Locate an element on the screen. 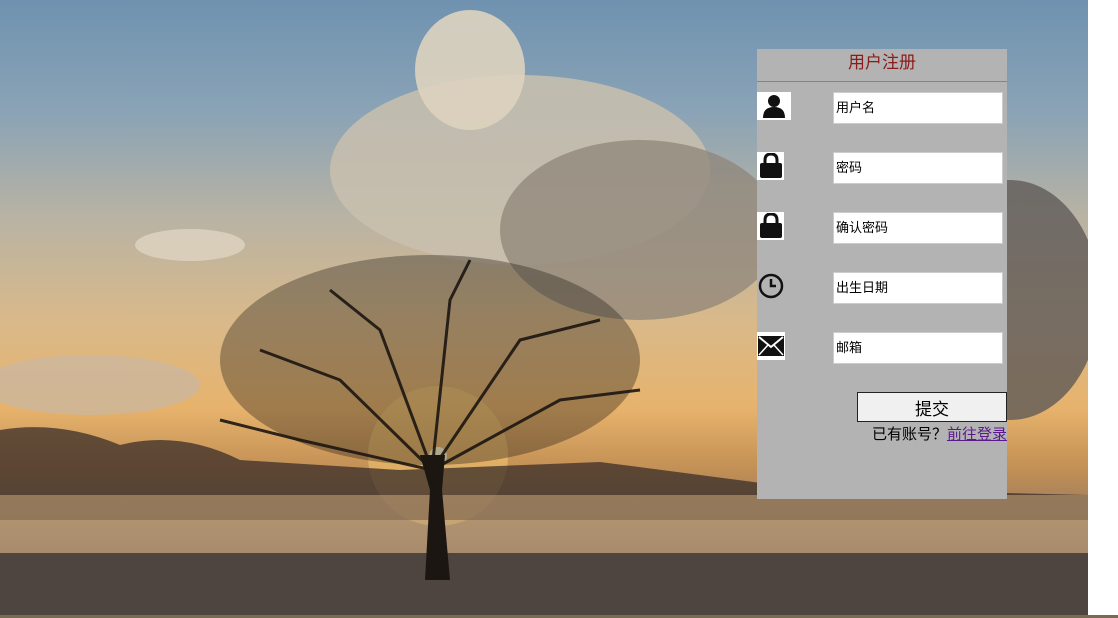  username-row is located at coordinates (882, 110).